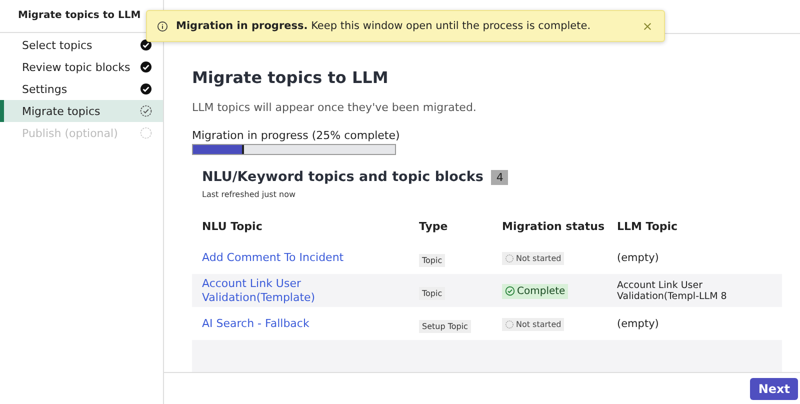  Describe the element at coordinates (648, 226) in the screenshot. I see `column-header: LLM Topic` at that location.